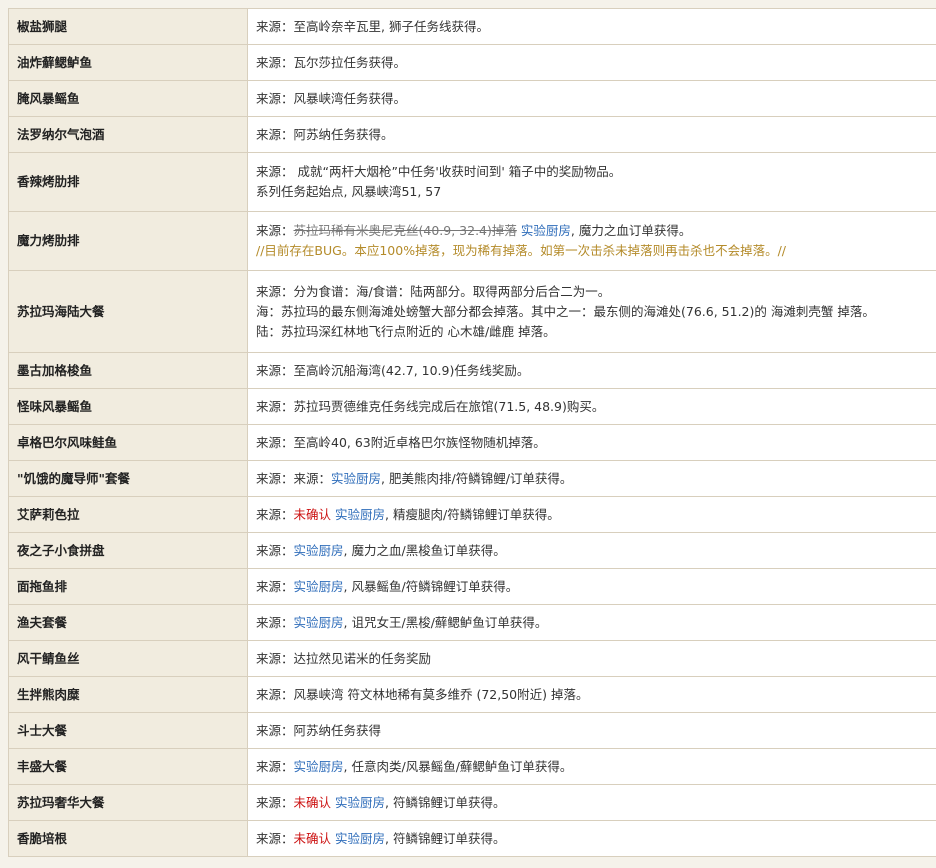 This screenshot has height=868, width=936. What do you see at coordinates (372, 26) in the screenshot?
I see `source-text: 来源：至高岭奈辛瓦里, 狮子任务线获得。` at bounding box center [372, 26].